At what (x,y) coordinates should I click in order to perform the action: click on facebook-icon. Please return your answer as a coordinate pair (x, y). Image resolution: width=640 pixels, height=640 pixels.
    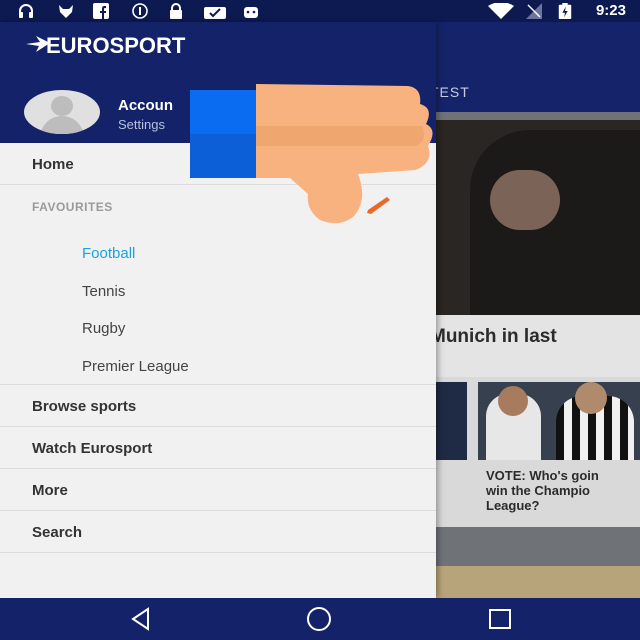
    Looking at the image, I should click on (101, 11).